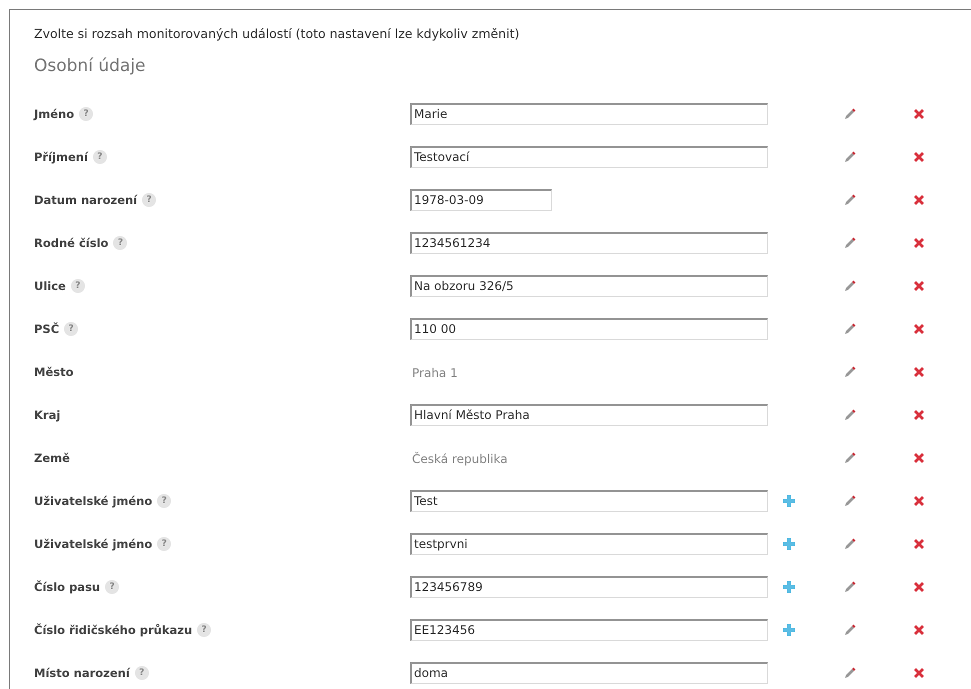 The image size is (971, 689). I want to click on input-field: 110 00, so click(589, 329).